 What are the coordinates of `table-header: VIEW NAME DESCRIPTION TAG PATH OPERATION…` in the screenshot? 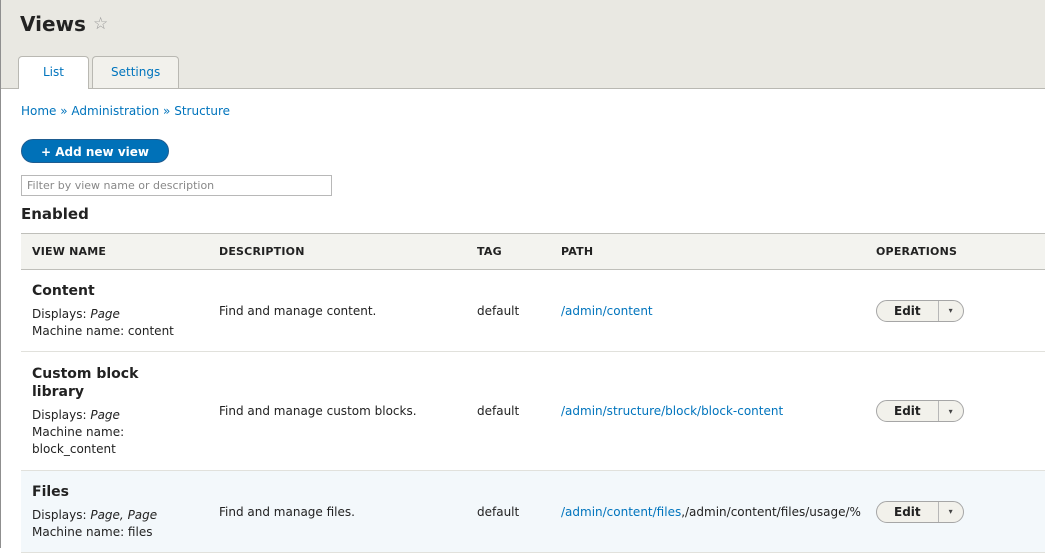 It's located at (533, 251).